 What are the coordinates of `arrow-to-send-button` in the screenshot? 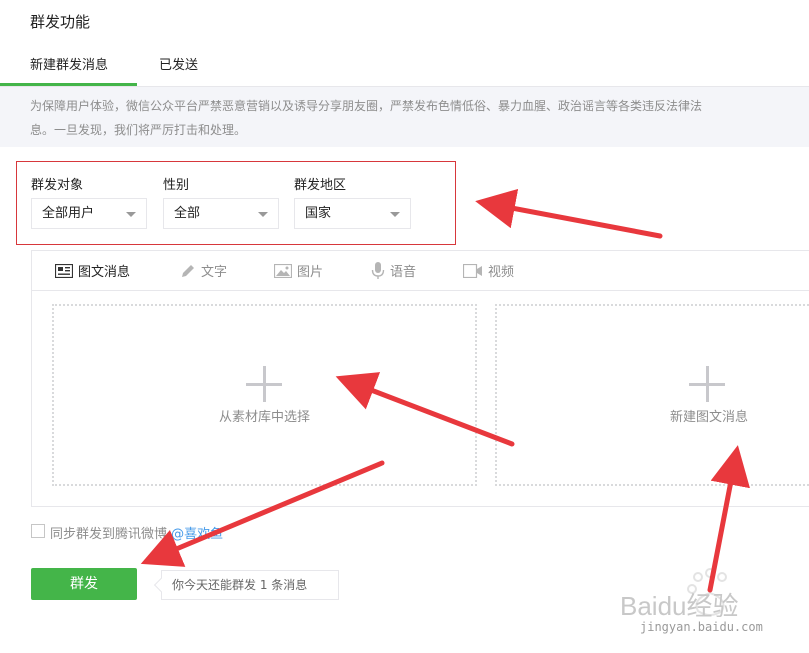 It's located at (262, 513).